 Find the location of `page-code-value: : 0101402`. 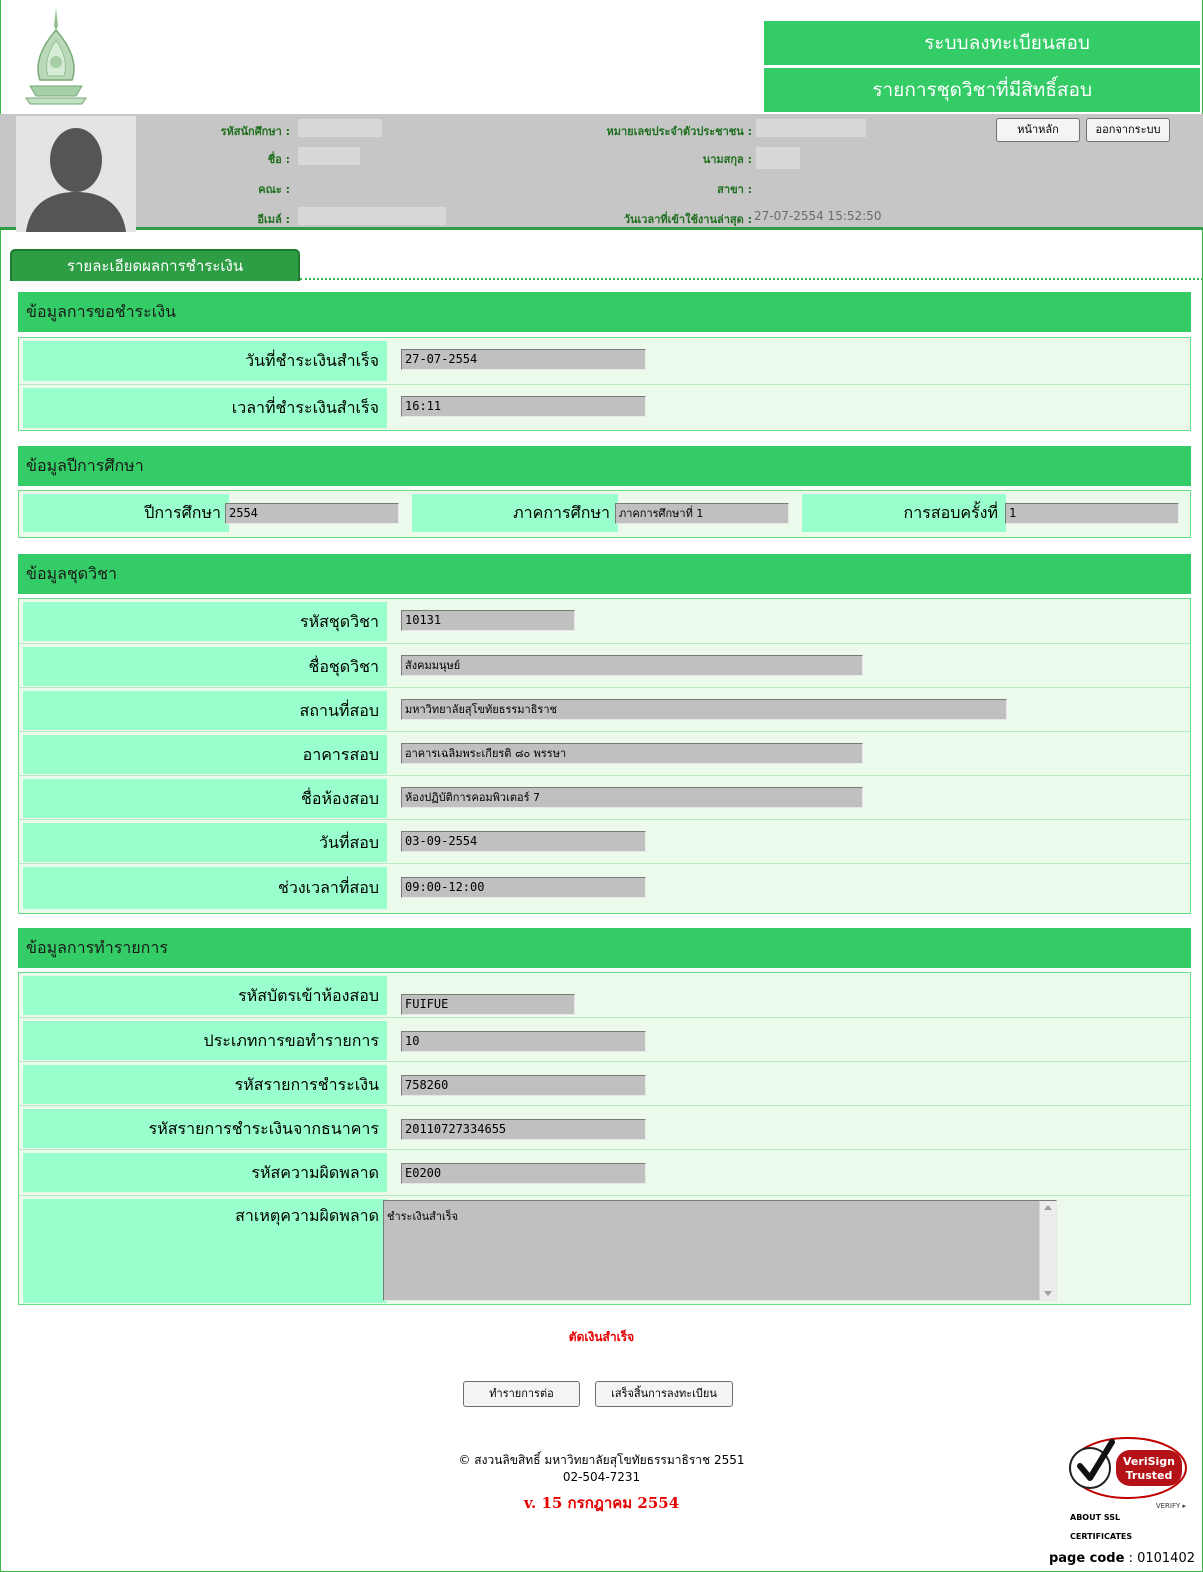

page-code-value: : 0101402 is located at coordinates (1161, 1558).